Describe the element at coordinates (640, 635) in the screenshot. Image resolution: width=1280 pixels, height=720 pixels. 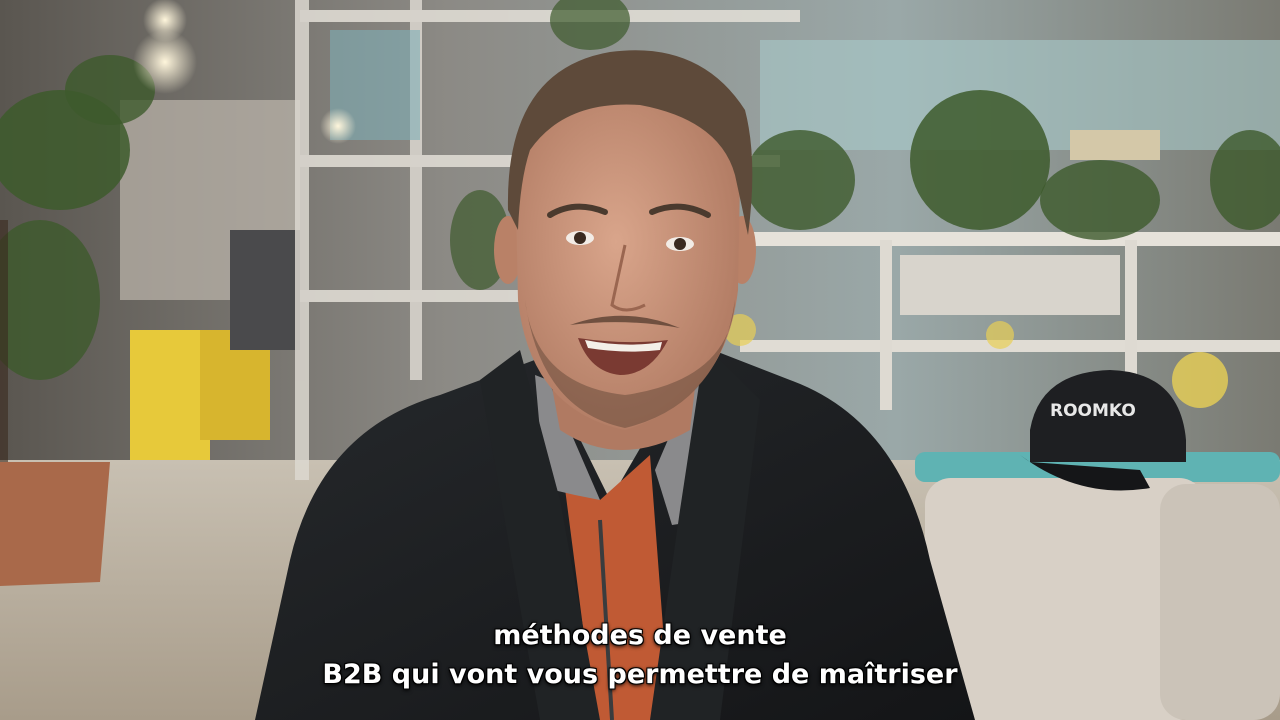
I see `subtitle-line-1: méthodes de vente` at that location.